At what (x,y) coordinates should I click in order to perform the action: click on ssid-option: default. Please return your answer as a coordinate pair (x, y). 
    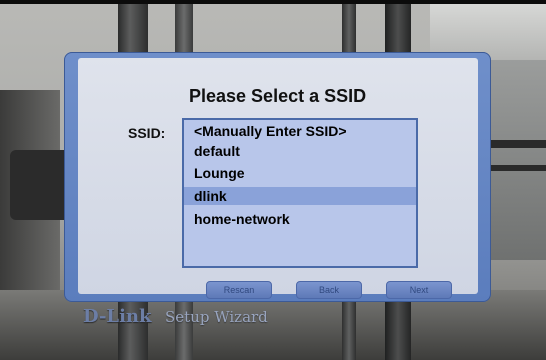
    Looking at the image, I should click on (300, 151).